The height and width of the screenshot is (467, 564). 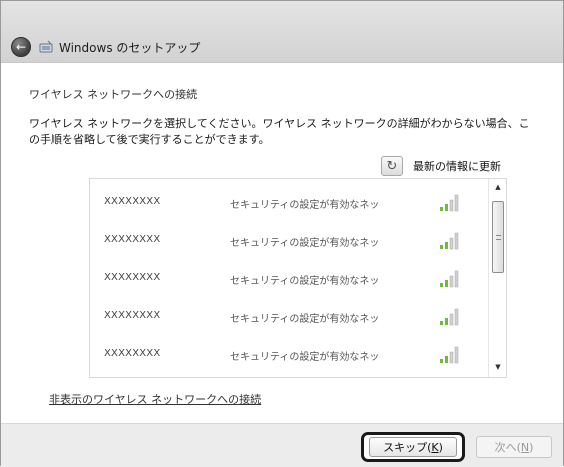 What do you see at coordinates (405, 447) in the screenshot?
I see `skip-label: スキップ` at bounding box center [405, 447].